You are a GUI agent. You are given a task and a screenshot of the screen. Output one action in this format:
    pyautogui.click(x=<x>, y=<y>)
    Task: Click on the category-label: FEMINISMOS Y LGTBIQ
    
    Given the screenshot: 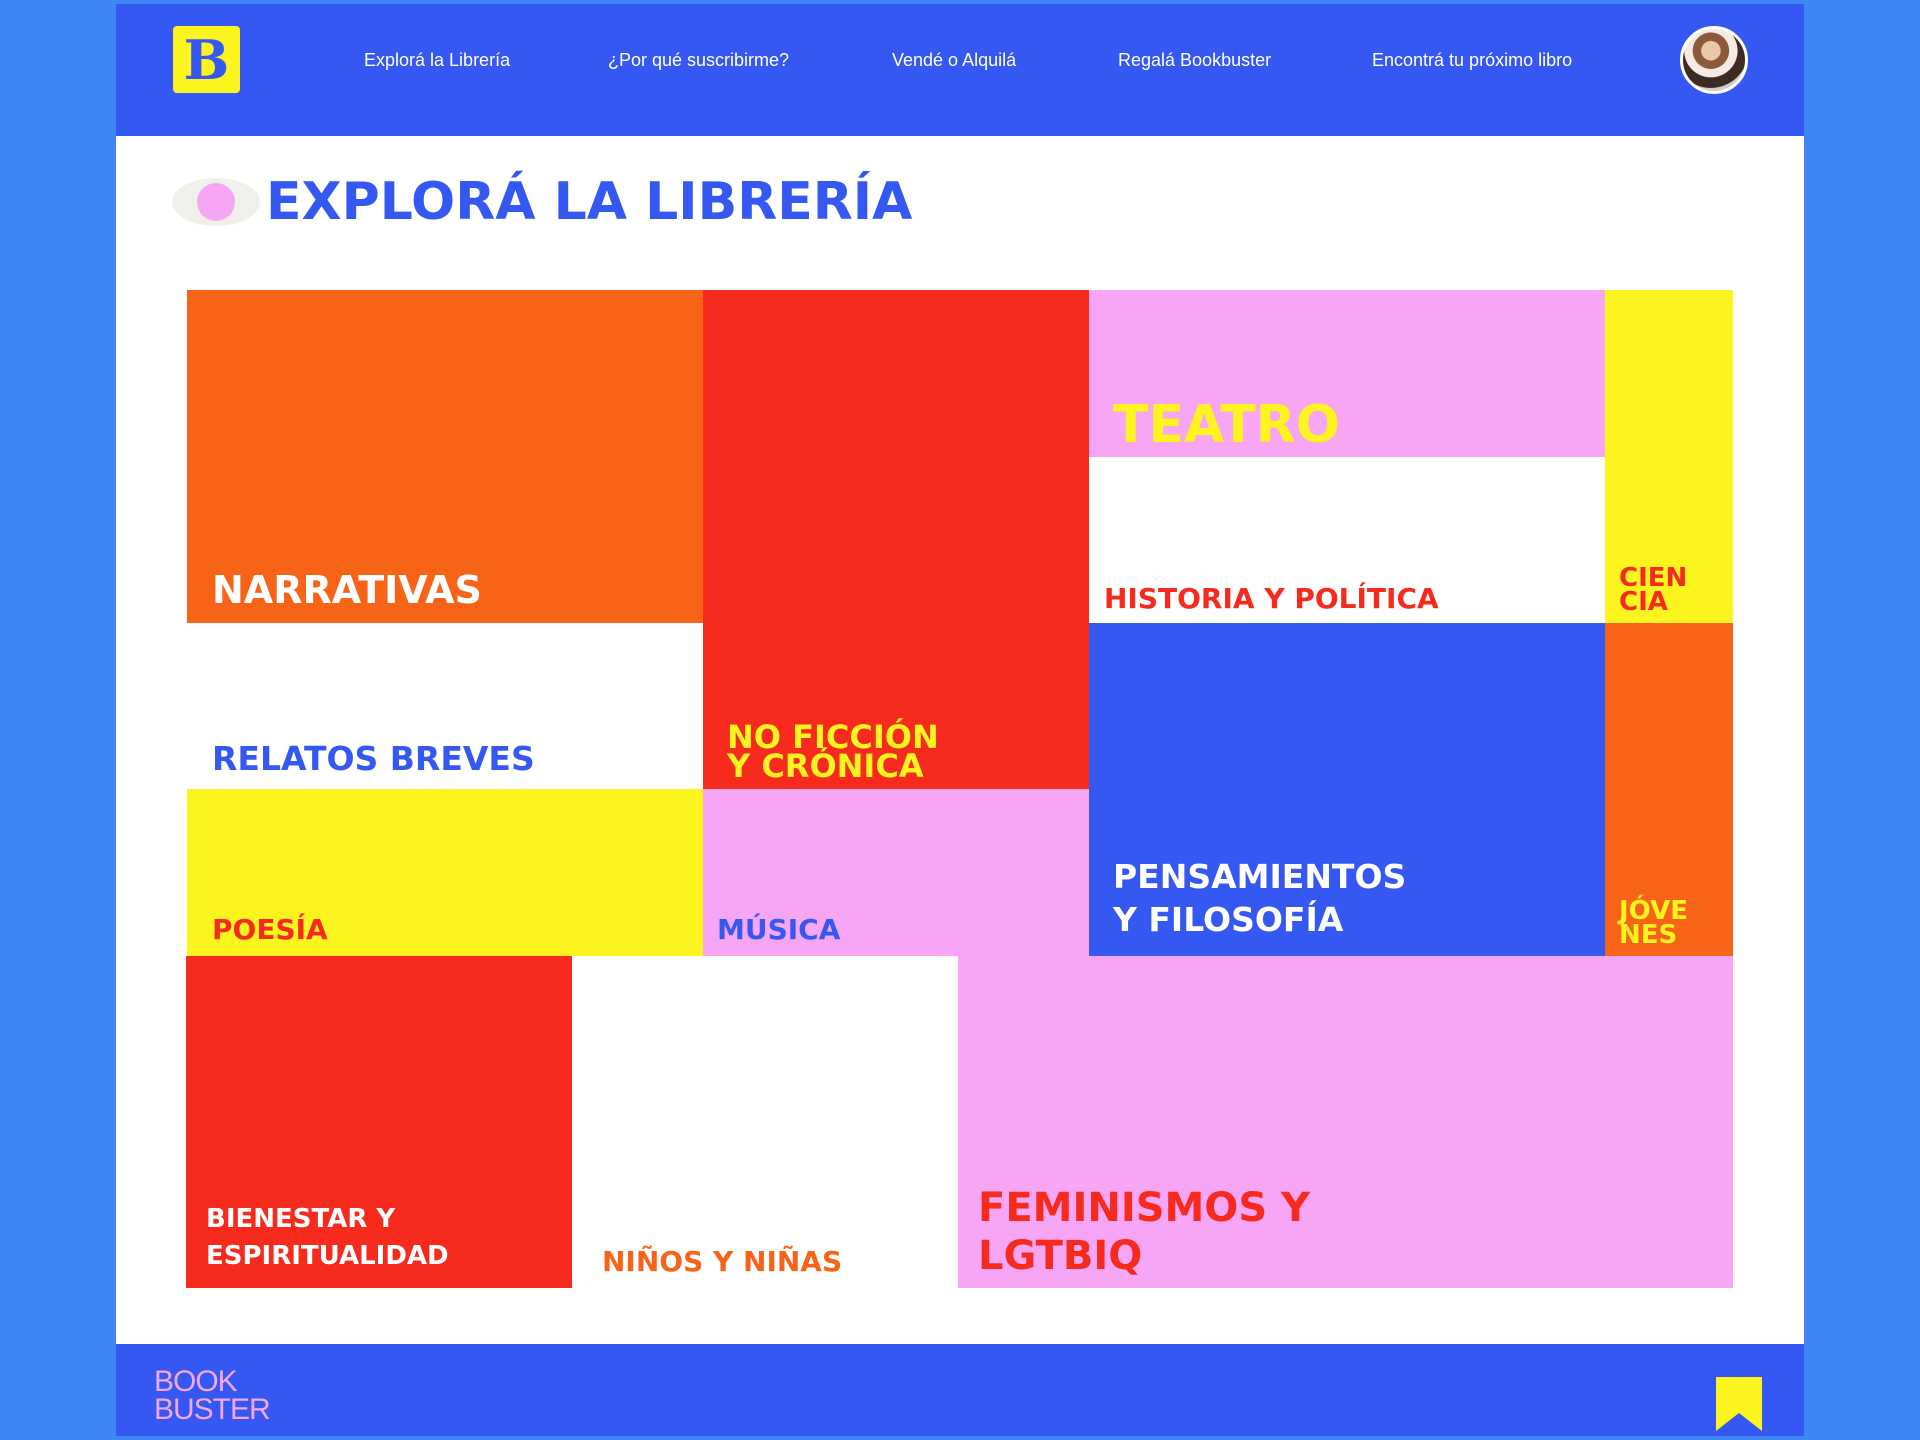 What is the action you would take?
    pyautogui.click(x=1144, y=1232)
    